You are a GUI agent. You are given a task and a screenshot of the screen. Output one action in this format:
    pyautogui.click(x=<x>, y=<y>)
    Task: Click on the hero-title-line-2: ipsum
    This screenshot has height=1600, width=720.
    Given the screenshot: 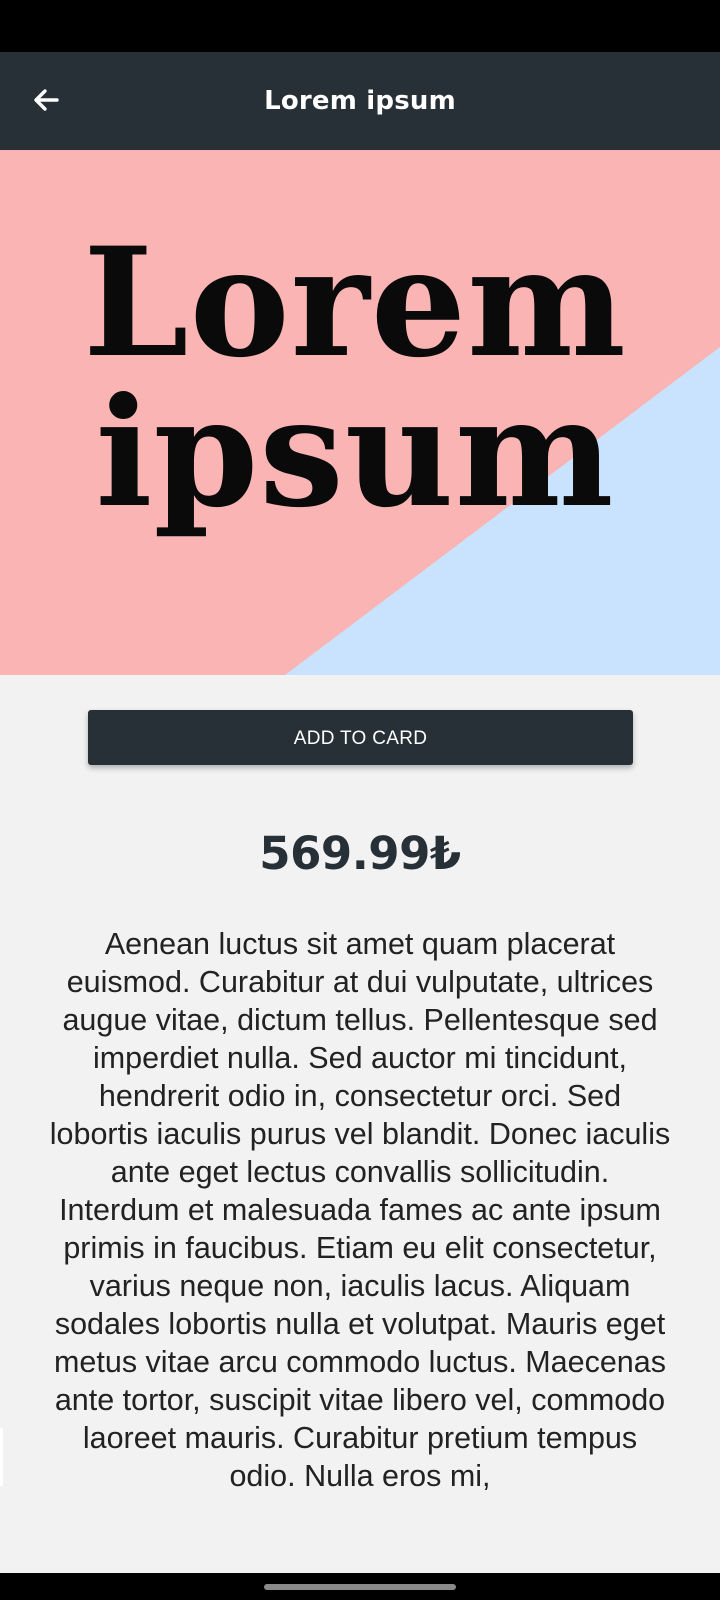 What is the action you would take?
    pyautogui.click(x=355, y=453)
    